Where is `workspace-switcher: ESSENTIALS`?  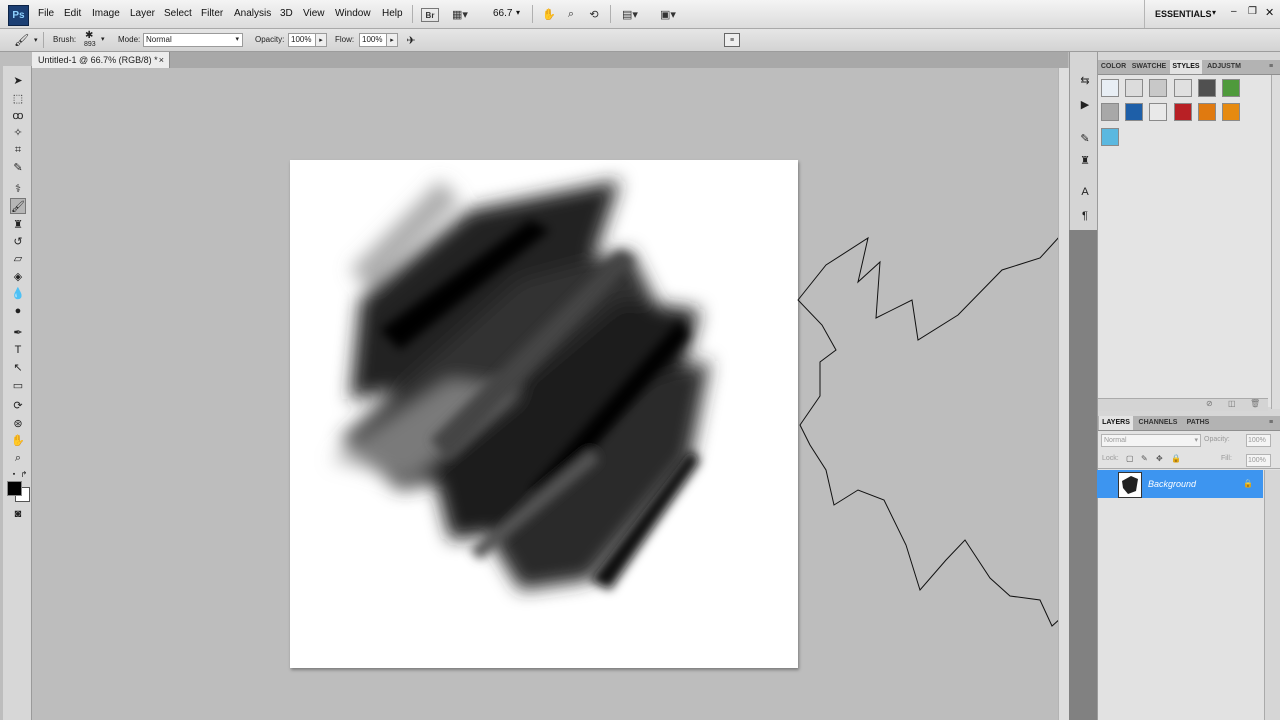
workspace-switcher: ESSENTIALS is located at coordinates (1183, 14).